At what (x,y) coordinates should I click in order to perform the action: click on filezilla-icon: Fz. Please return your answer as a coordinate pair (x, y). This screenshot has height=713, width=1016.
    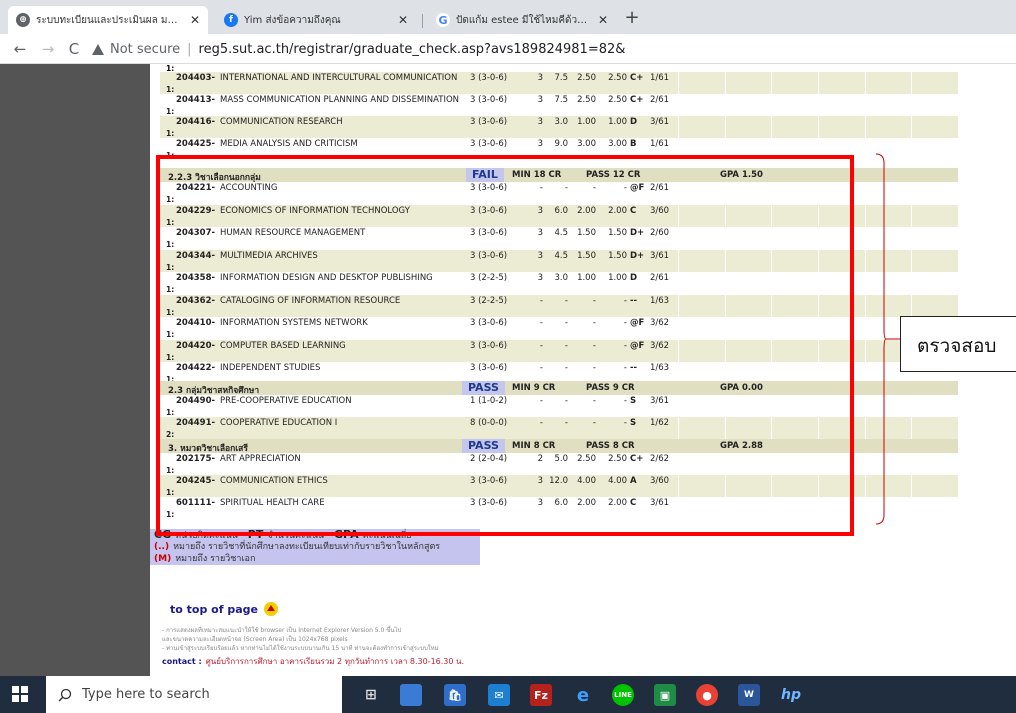
    Looking at the image, I should click on (541, 695).